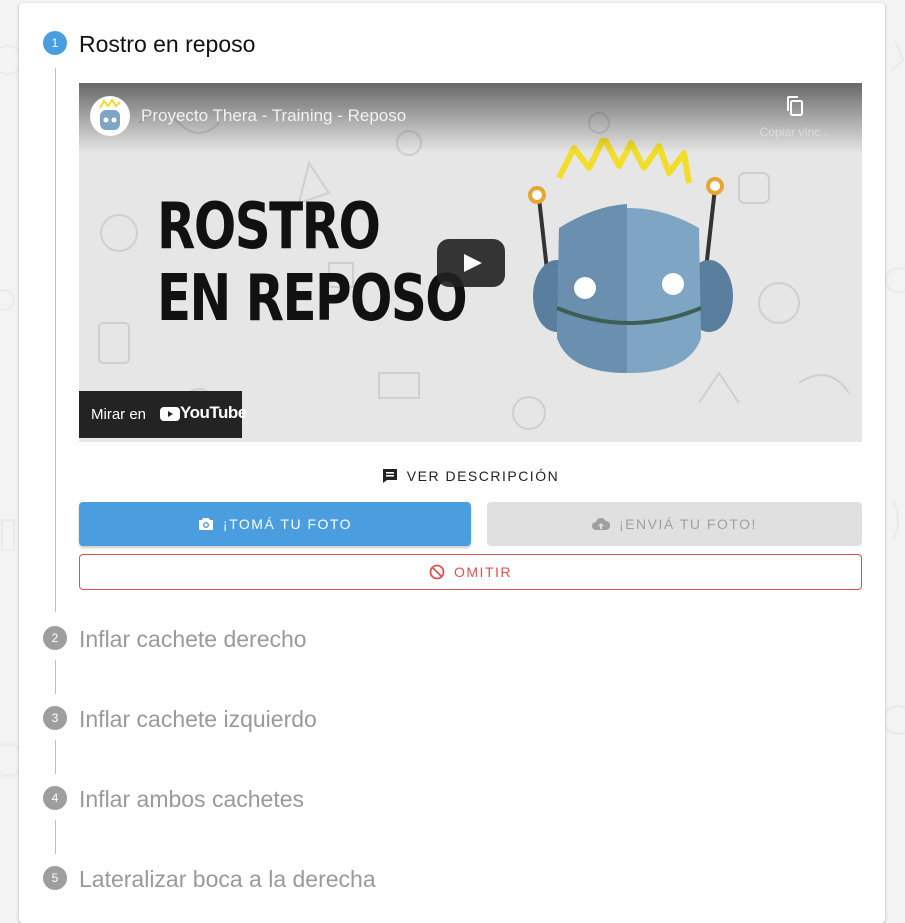  I want to click on view-description-button: VER DESCRIPCIÓN, so click(470, 476).